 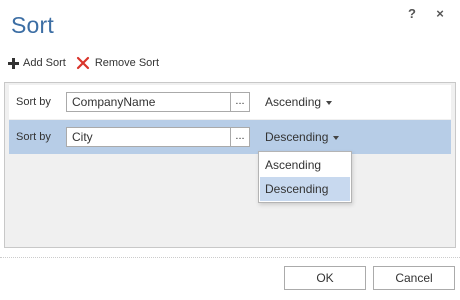 I want to click on remove-sort-button: Remove Sort, so click(x=117, y=63).